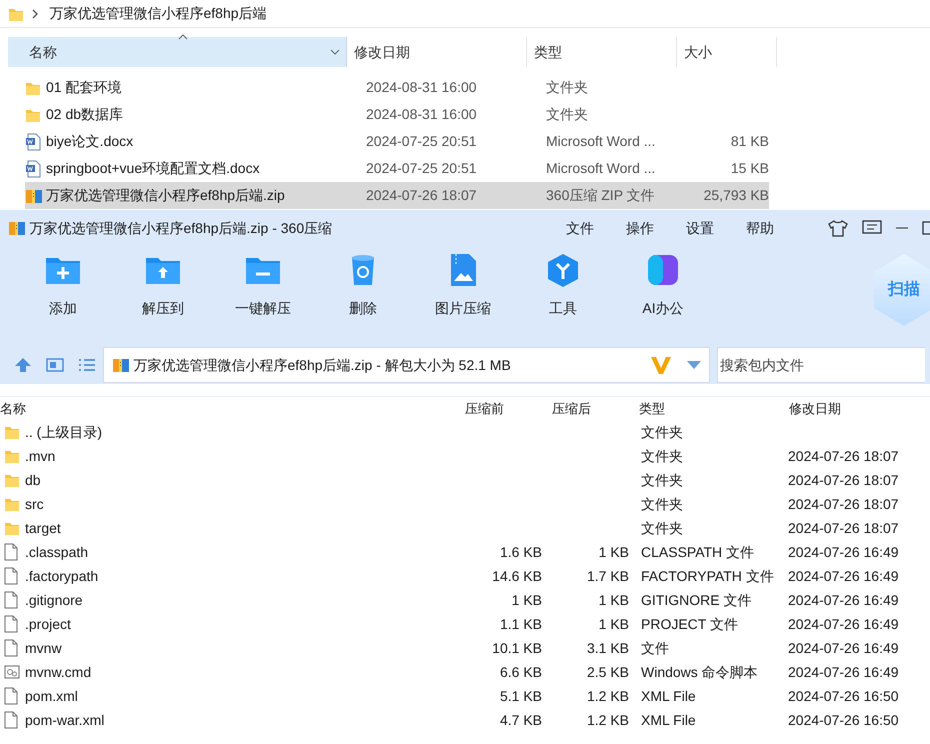 Image resolution: width=930 pixels, height=744 pixels. Describe the element at coordinates (465, 480) in the screenshot. I see `file-row: db 文件夹 2024-07-26 18:07` at that location.